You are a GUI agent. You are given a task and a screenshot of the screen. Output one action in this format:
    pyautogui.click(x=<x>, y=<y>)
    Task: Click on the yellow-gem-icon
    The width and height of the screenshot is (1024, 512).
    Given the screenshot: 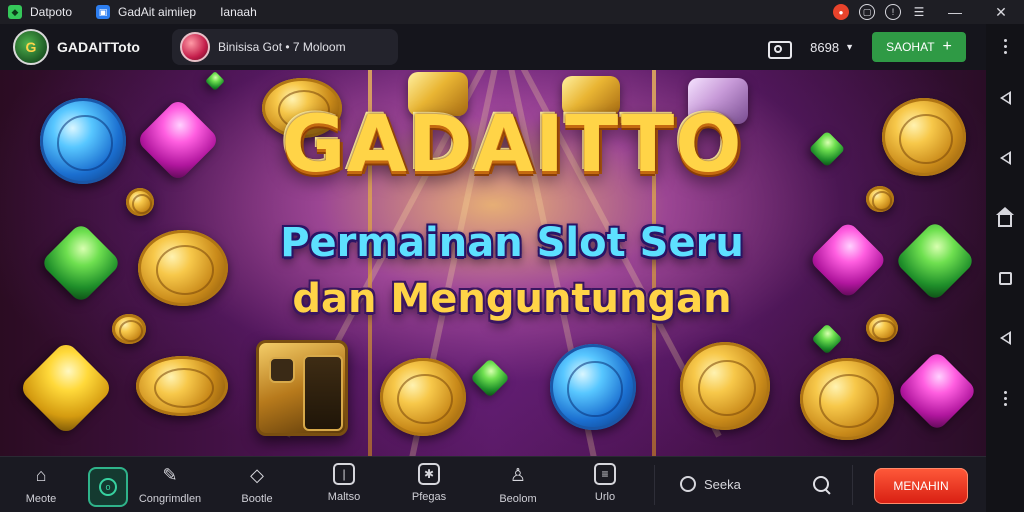 What is the action you would take?
    pyautogui.click(x=66, y=388)
    